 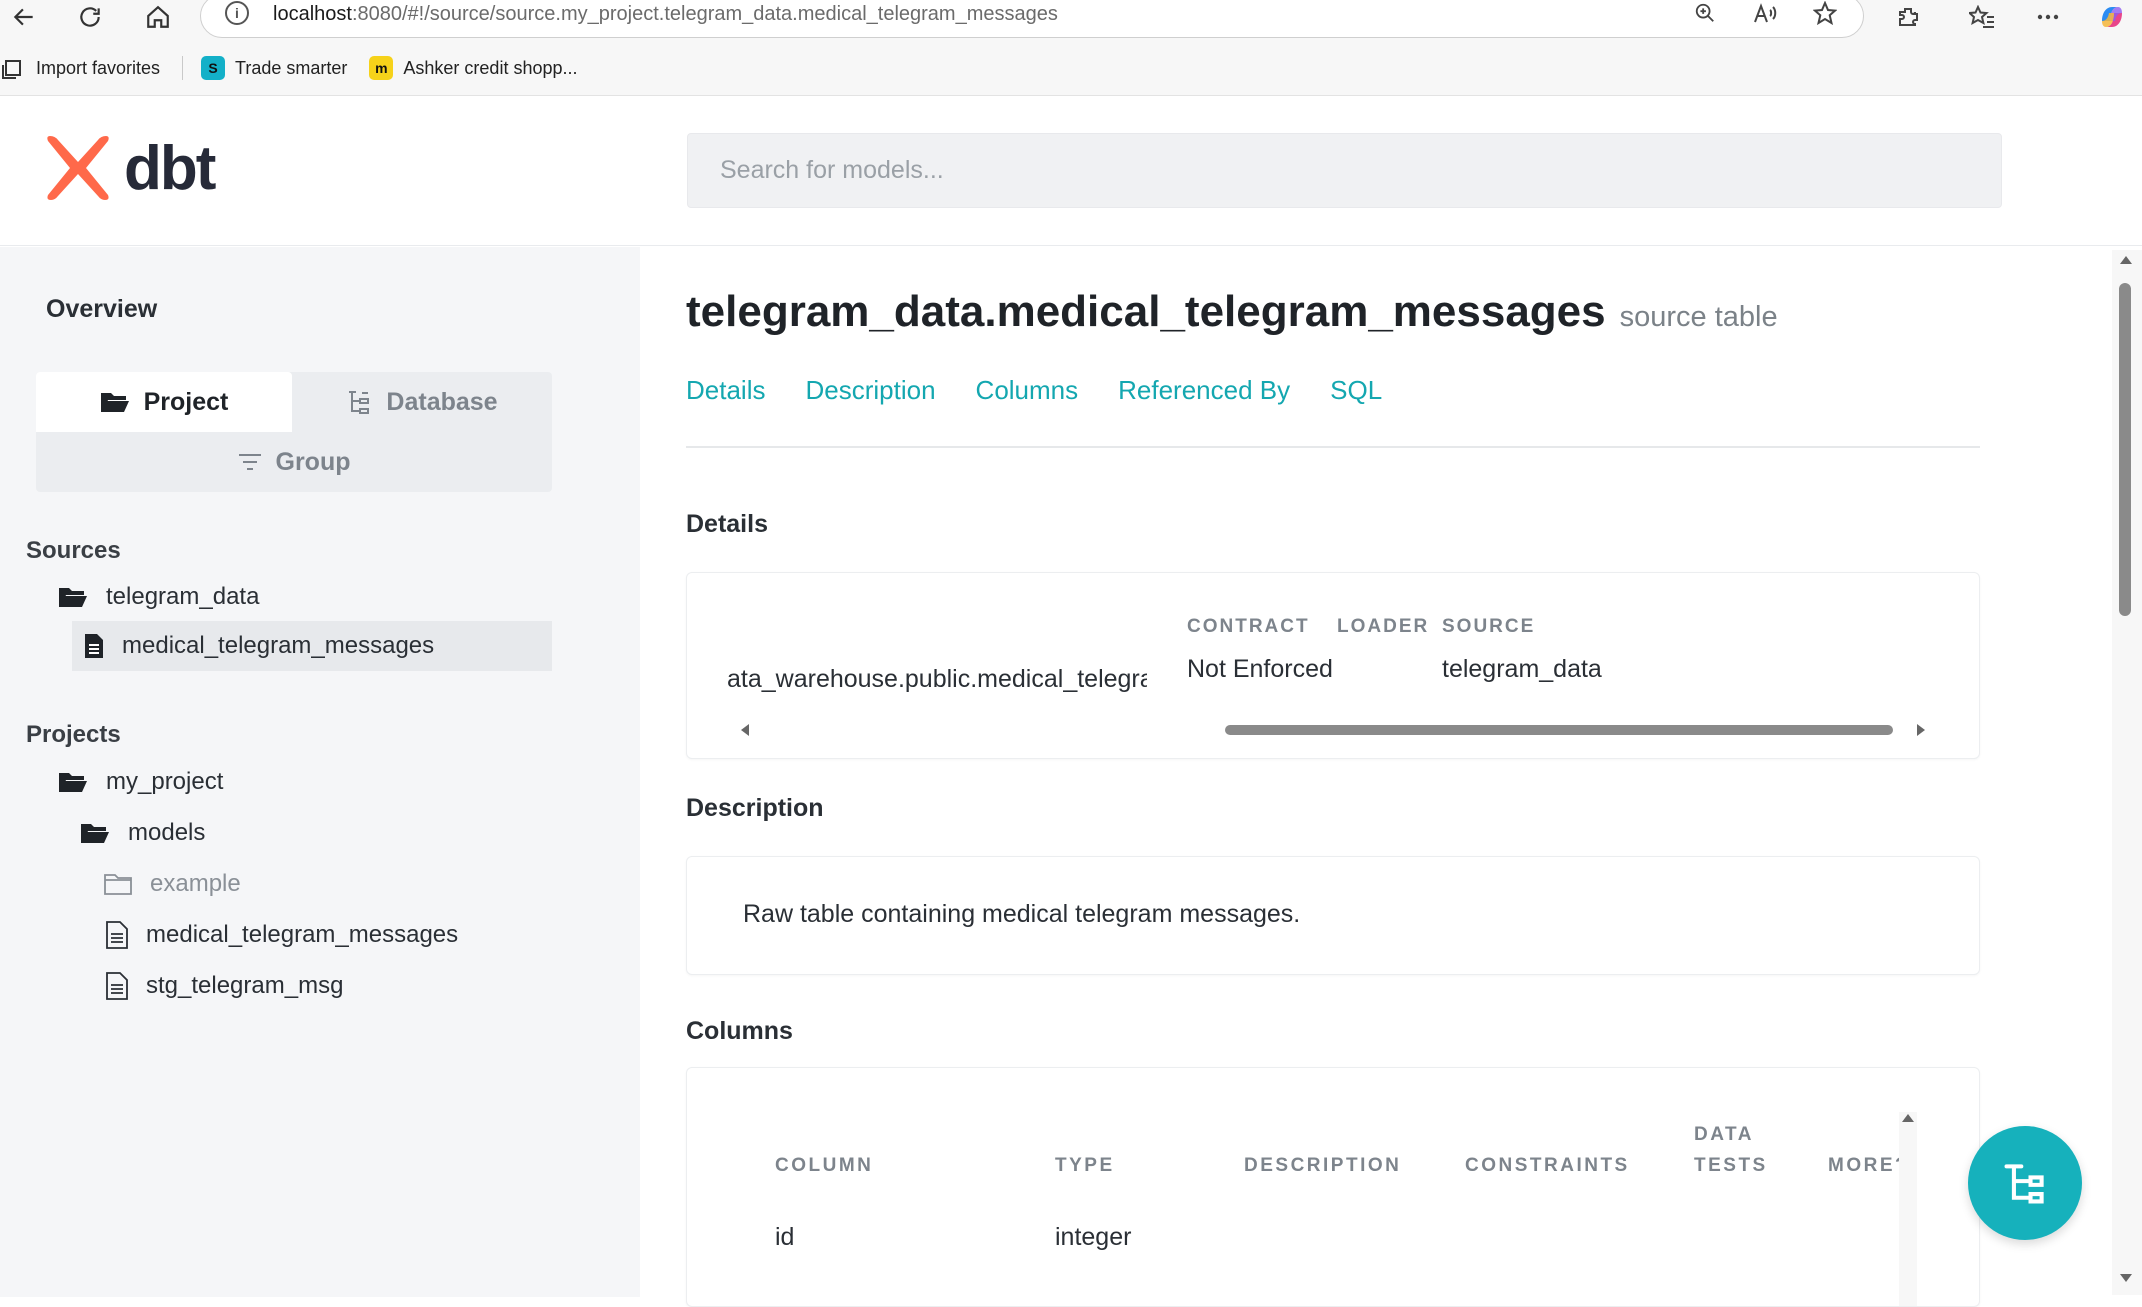 I want to click on app-header: dbt, so click(x=1071, y=171).